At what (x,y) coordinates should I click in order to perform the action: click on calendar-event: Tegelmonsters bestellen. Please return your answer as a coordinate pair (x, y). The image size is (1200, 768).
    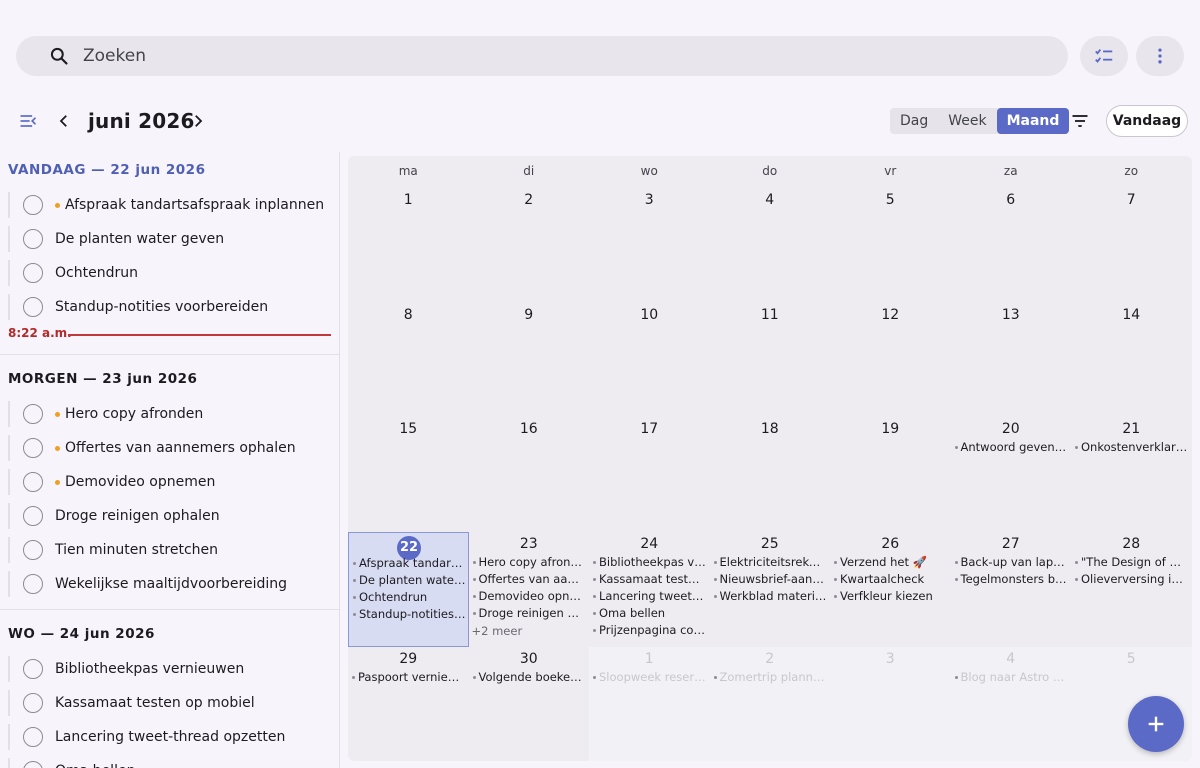
    Looking at the image, I should click on (1011, 579).